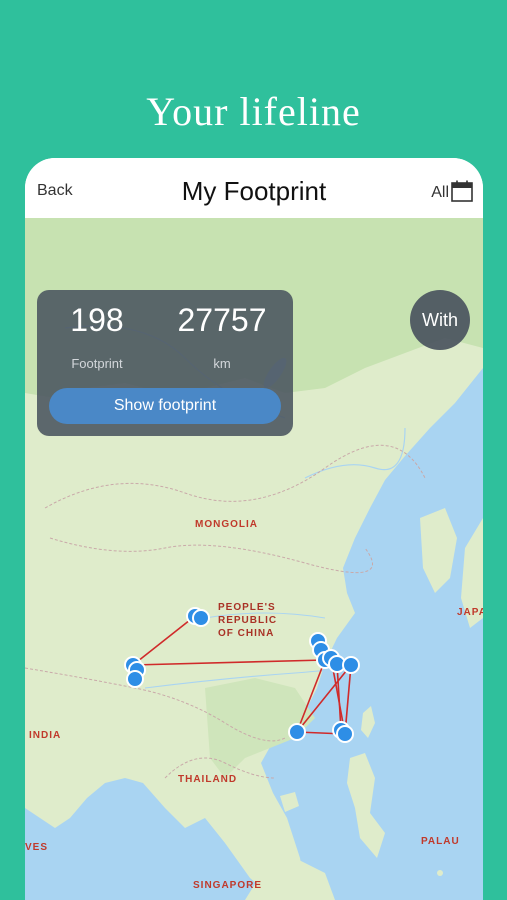  What do you see at coordinates (440, 320) in the screenshot?
I see `with-button: With` at bounding box center [440, 320].